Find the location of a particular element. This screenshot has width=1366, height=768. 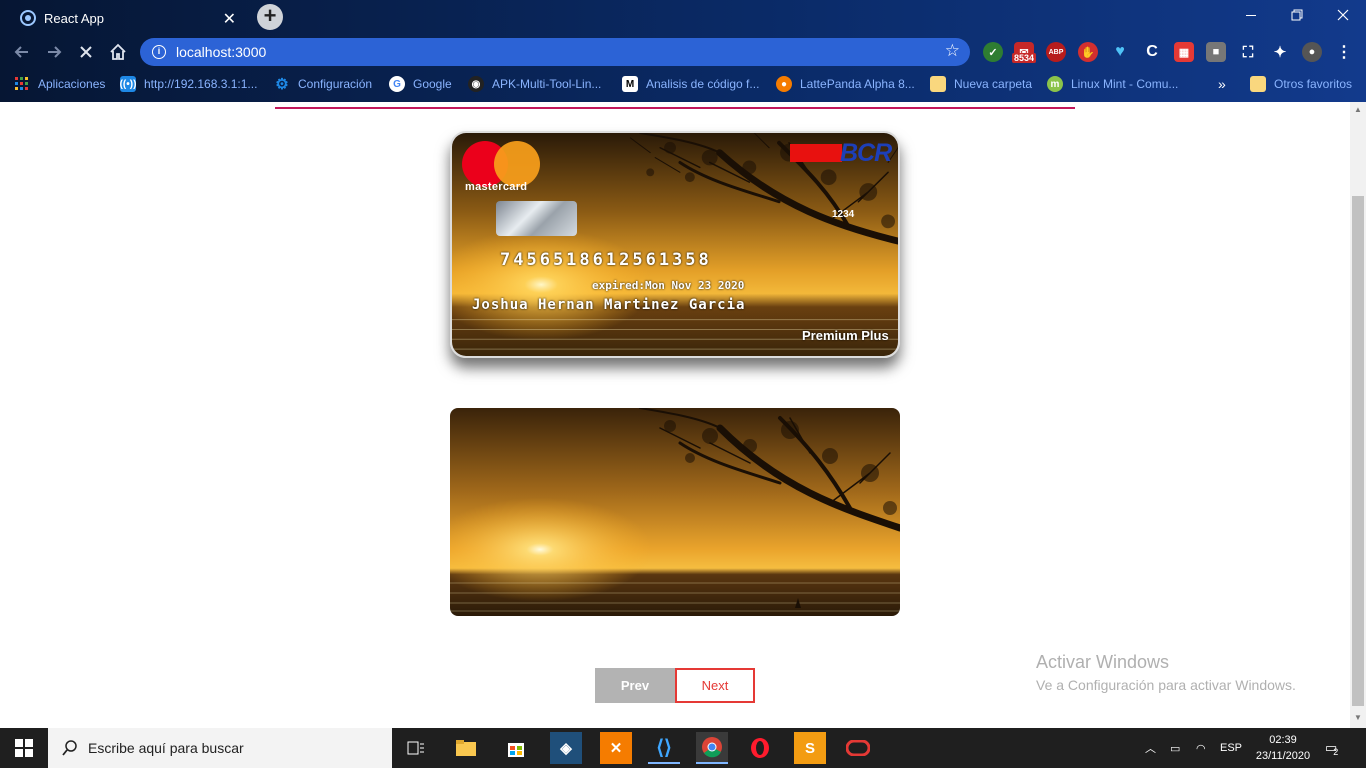

mint-icon: m is located at coordinates (1055, 84).